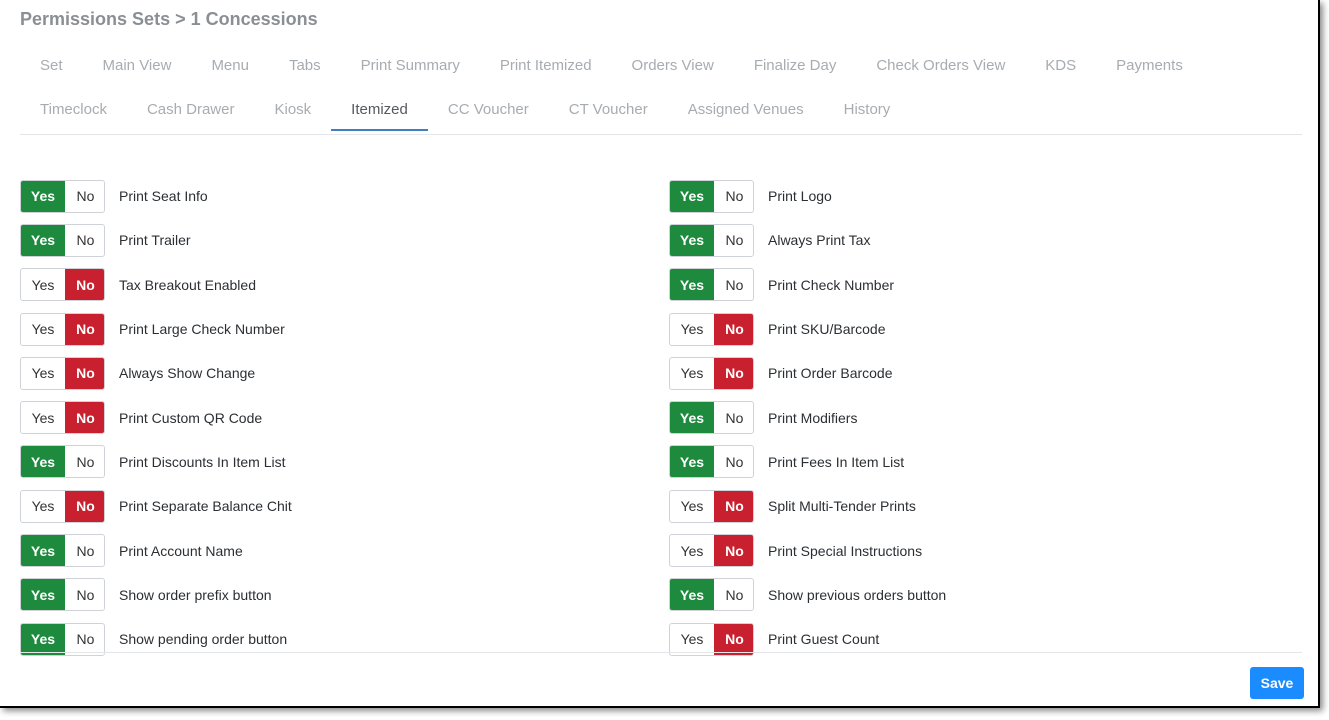 The image size is (1329, 720). I want to click on tab-main-view: Main View, so click(137, 69).